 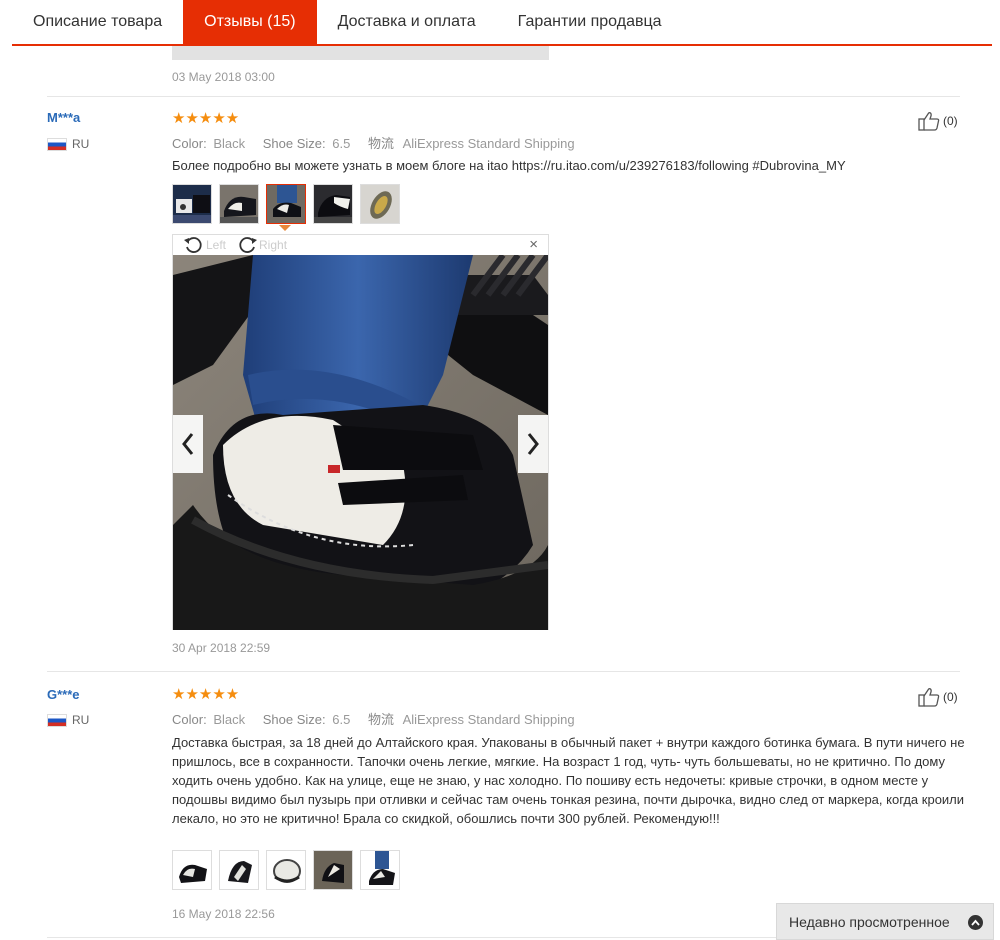 I want to click on review-photo-thumb-selected, so click(x=286, y=204).